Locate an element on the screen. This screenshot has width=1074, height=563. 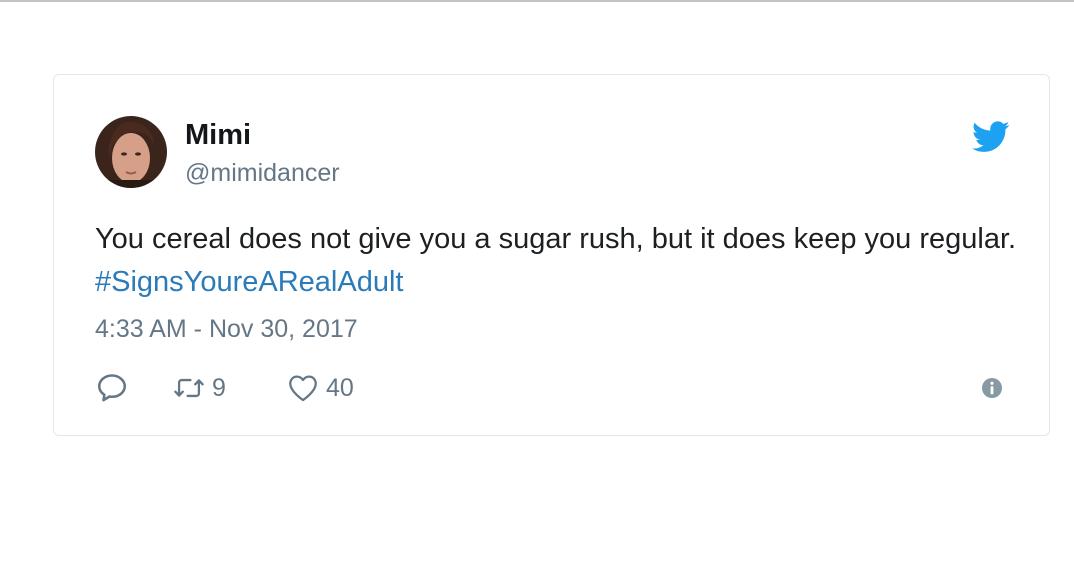
reply-button is located at coordinates (112, 388).